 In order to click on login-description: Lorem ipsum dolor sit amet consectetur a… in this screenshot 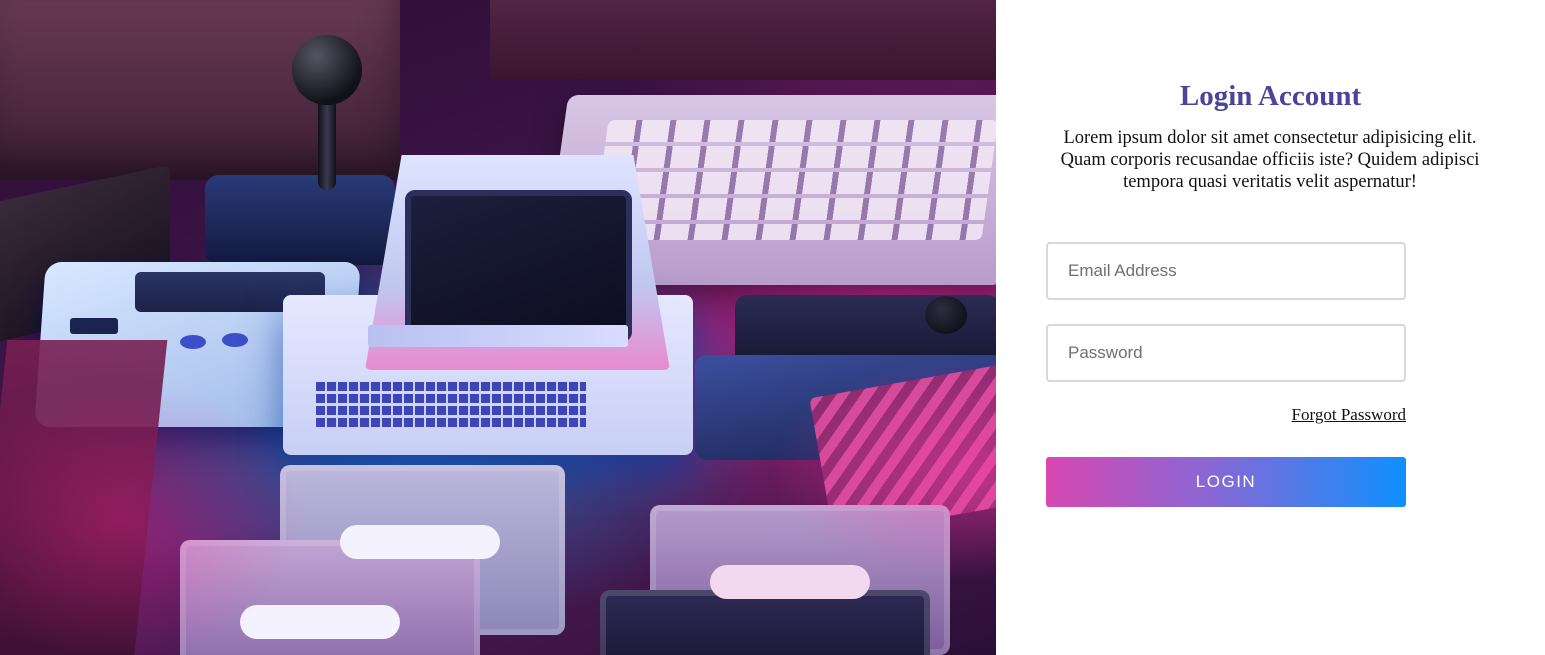, I will do `click(1270, 160)`.